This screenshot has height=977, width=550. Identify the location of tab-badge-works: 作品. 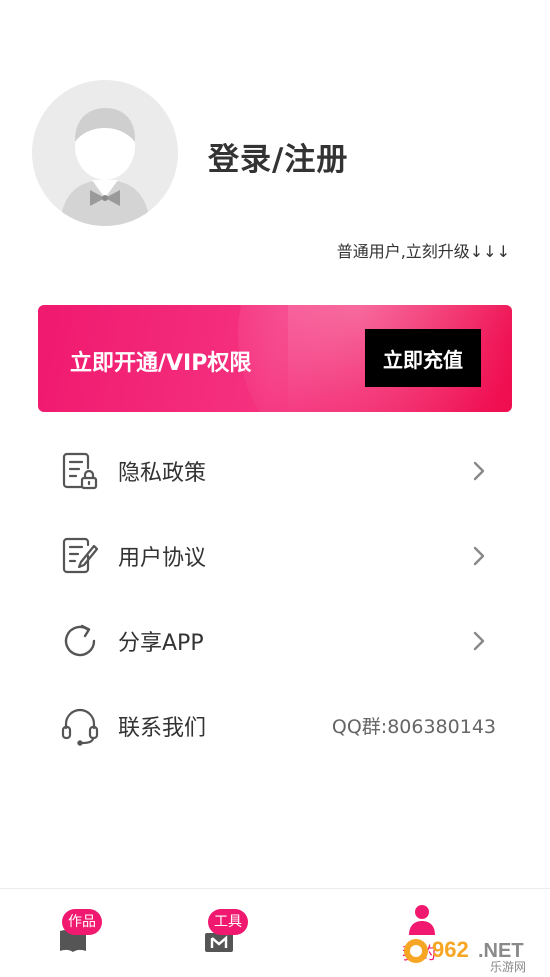
(82, 922).